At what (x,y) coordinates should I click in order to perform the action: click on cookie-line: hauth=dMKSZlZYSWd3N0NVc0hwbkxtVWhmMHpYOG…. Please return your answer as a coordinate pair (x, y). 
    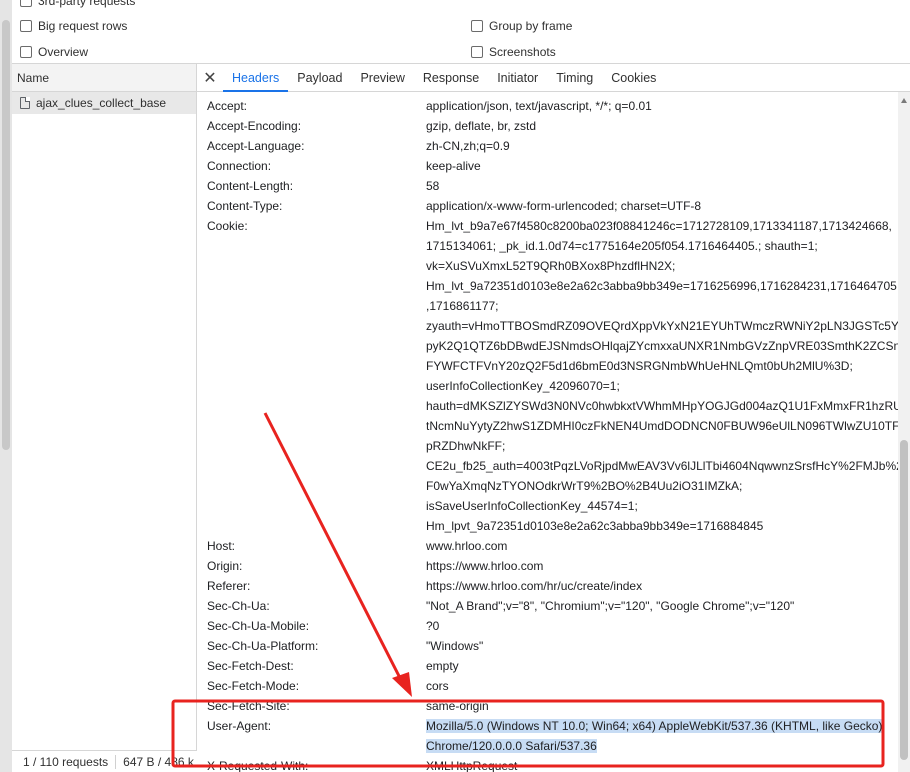
    Looking at the image, I should click on (664, 406).